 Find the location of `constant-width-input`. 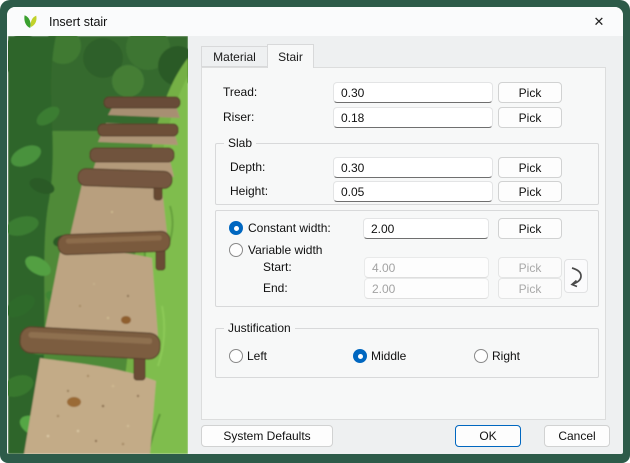

constant-width-input is located at coordinates (426, 228).